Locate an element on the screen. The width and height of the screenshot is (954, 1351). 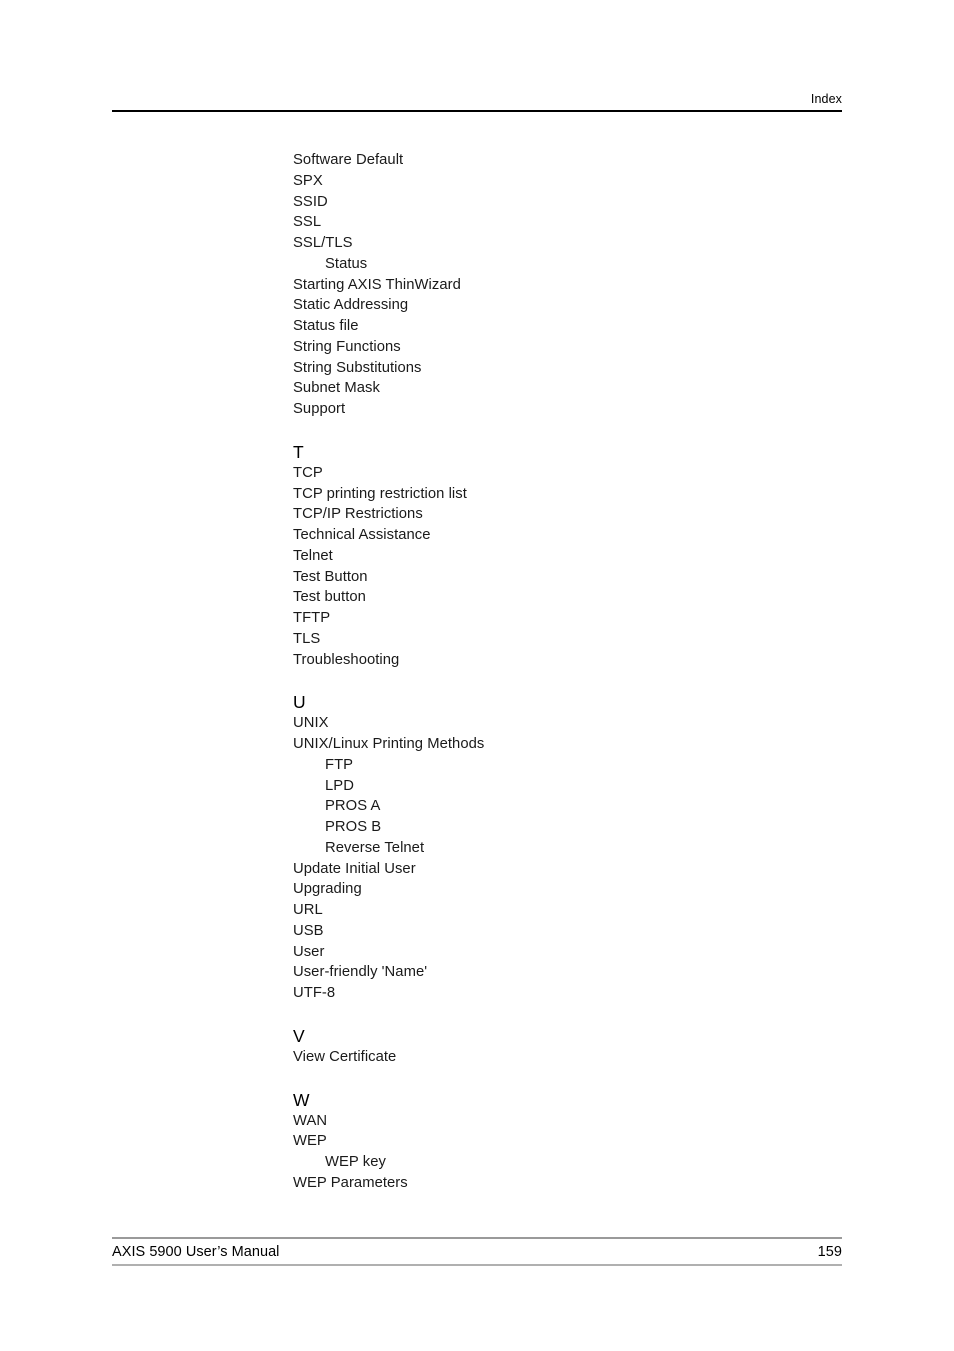
index-section-letter: U is located at coordinates (299, 702).